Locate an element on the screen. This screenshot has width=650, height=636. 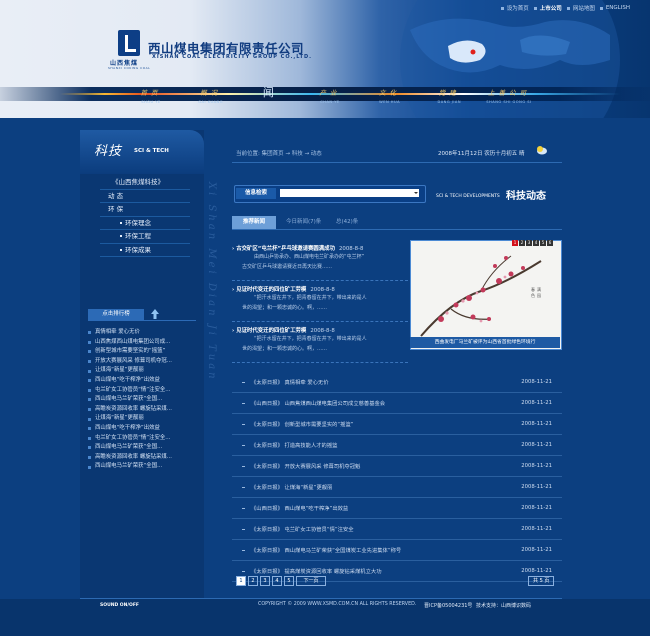
page-button: 4 is located at coordinates (277, 581).